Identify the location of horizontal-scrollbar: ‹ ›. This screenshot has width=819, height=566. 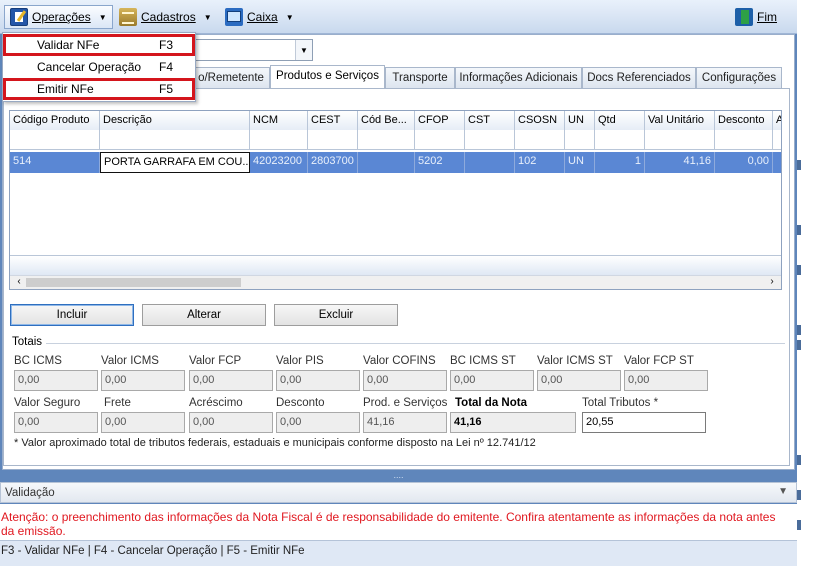
(395, 282).